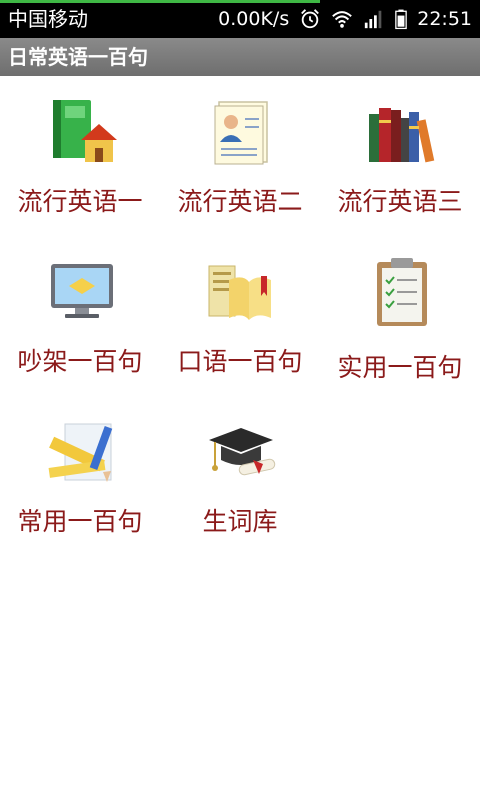 The width and height of the screenshot is (480, 800). What do you see at coordinates (240, 487) in the screenshot?
I see `menu-item-vocabulary: 生词库` at bounding box center [240, 487].